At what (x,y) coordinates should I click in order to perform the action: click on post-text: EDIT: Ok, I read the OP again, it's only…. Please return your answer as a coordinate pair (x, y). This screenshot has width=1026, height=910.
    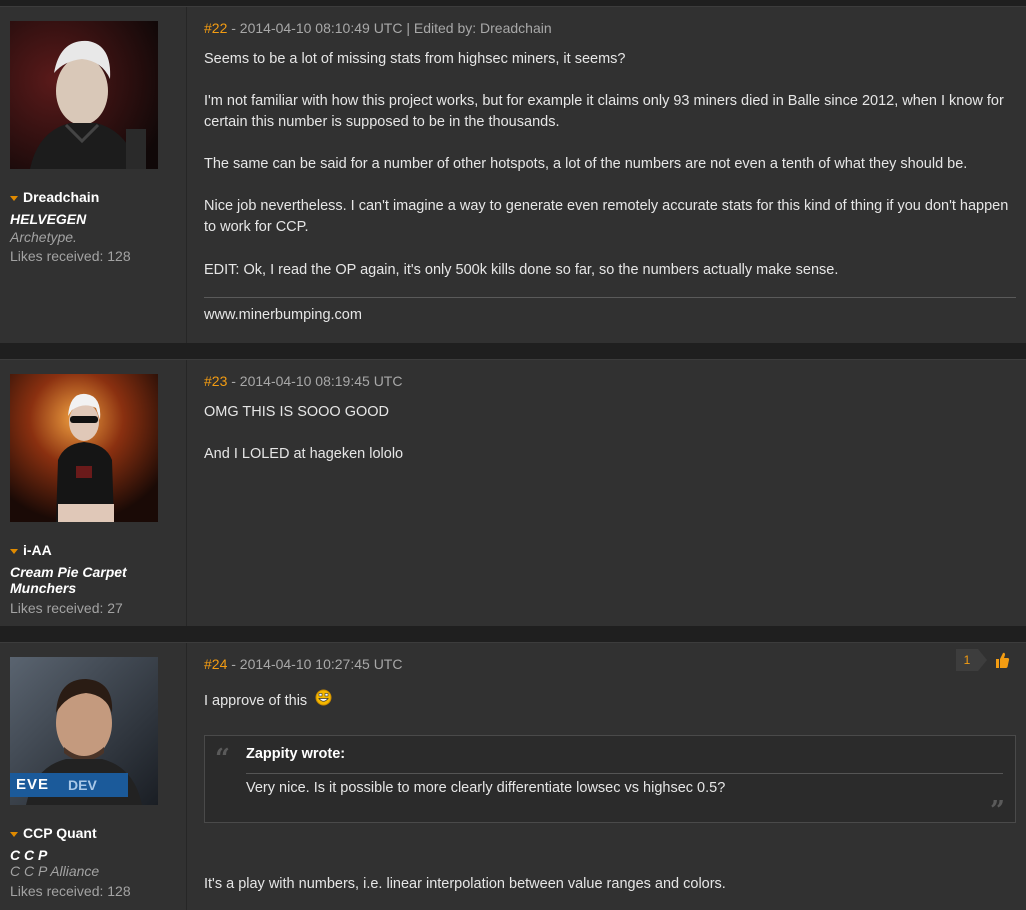
    Looking at the image, I should click on (521, 270).